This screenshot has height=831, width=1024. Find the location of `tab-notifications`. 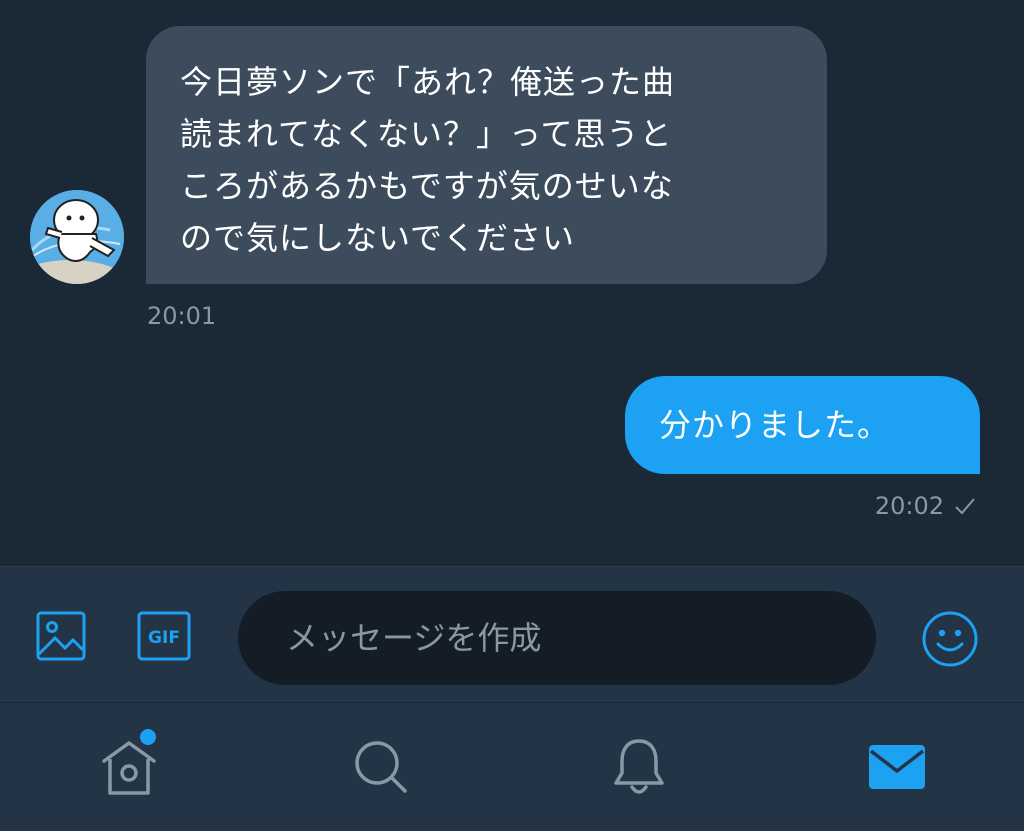

tab-notifications is located at coordinates (639, 767).